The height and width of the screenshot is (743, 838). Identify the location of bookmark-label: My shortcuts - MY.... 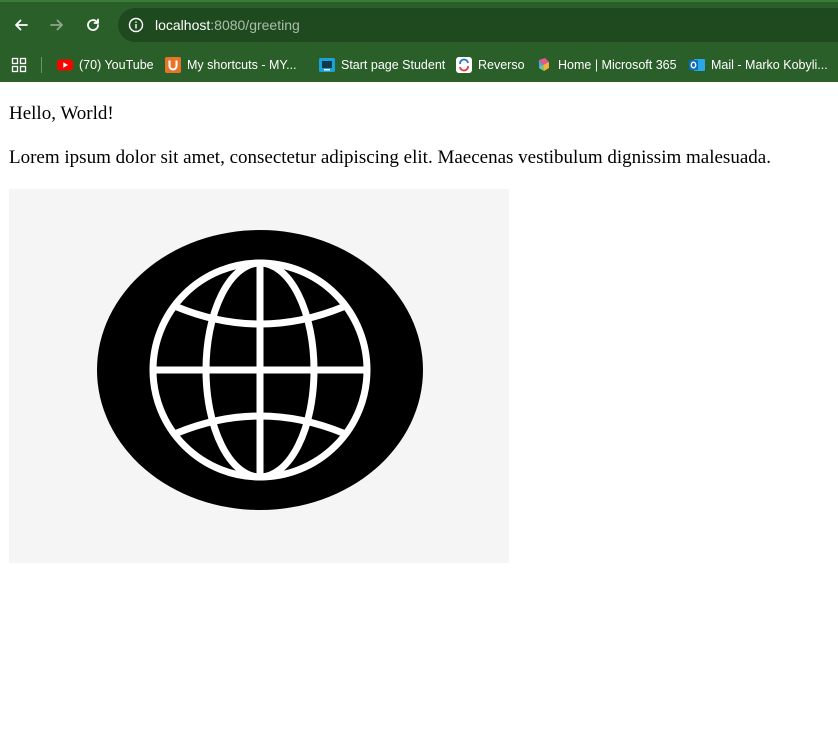
(242, 65).